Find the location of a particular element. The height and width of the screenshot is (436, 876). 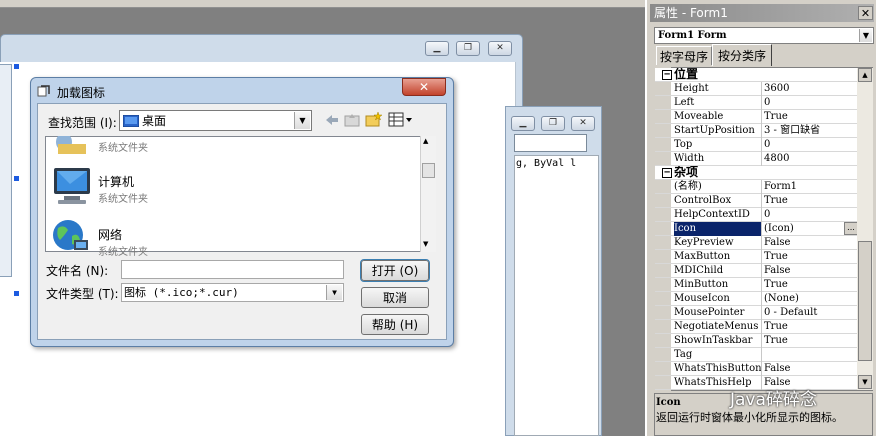

property-row: NegotiateMenus True is located at coordinates (756, 327).